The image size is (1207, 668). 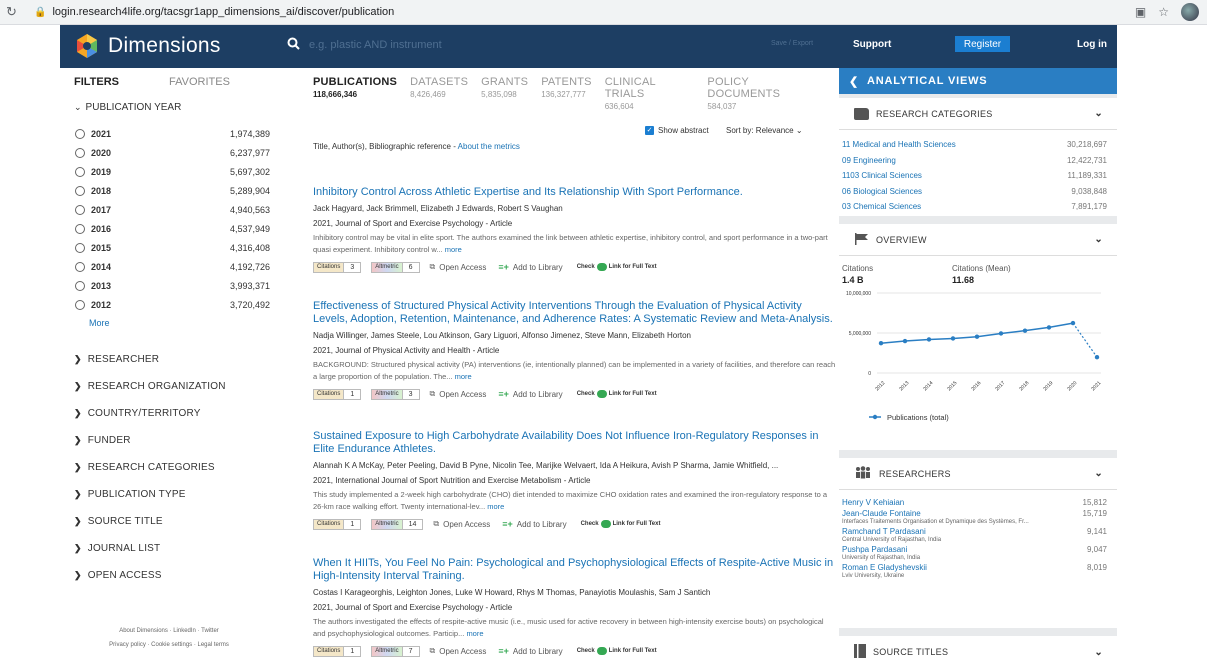 What do you see at coordinates (881, 513) in the screenshot?
I see `researcher-name: Jean-Claude Fontaine` at bounding box center [881, 513].